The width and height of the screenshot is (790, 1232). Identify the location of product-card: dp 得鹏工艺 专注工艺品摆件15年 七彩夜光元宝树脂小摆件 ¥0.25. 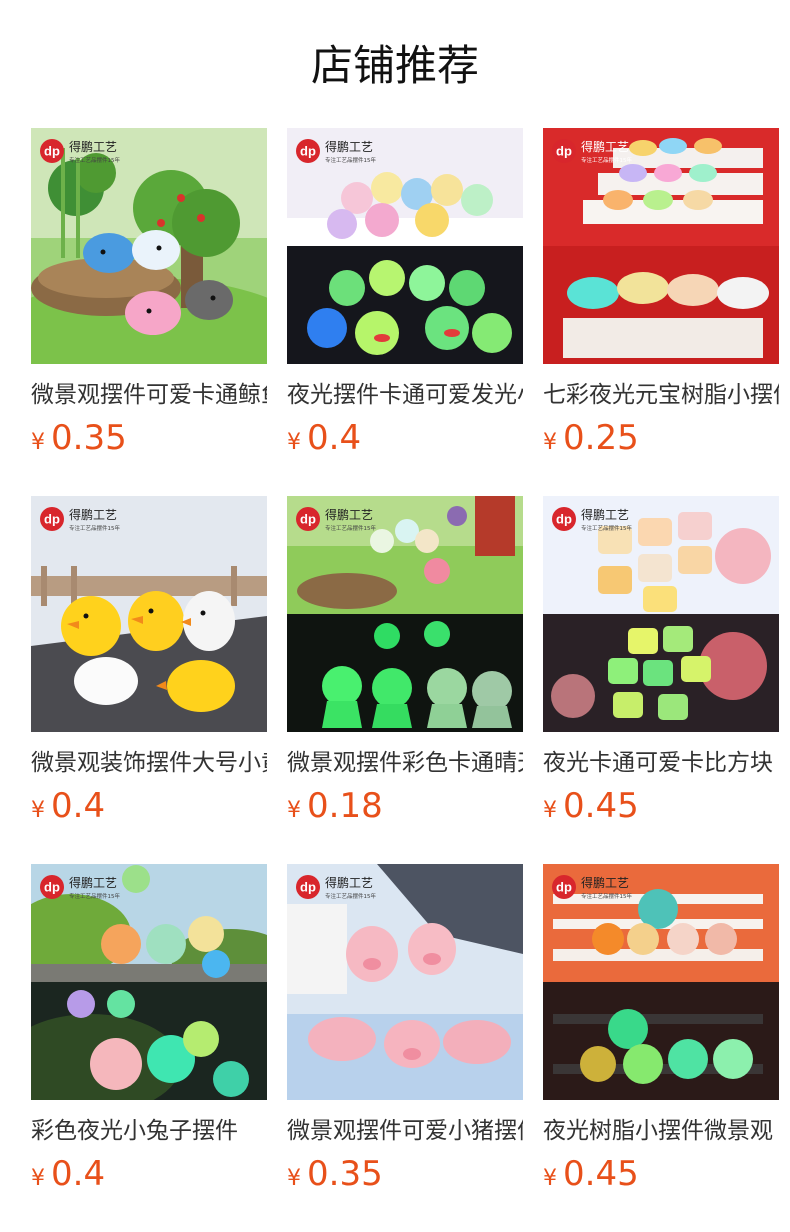
(661, 293).